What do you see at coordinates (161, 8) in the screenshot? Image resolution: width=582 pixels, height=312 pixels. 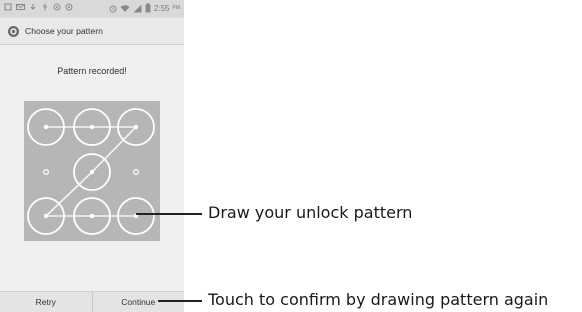 I see `status-time: 2:55` at bounding box center [161, 8].